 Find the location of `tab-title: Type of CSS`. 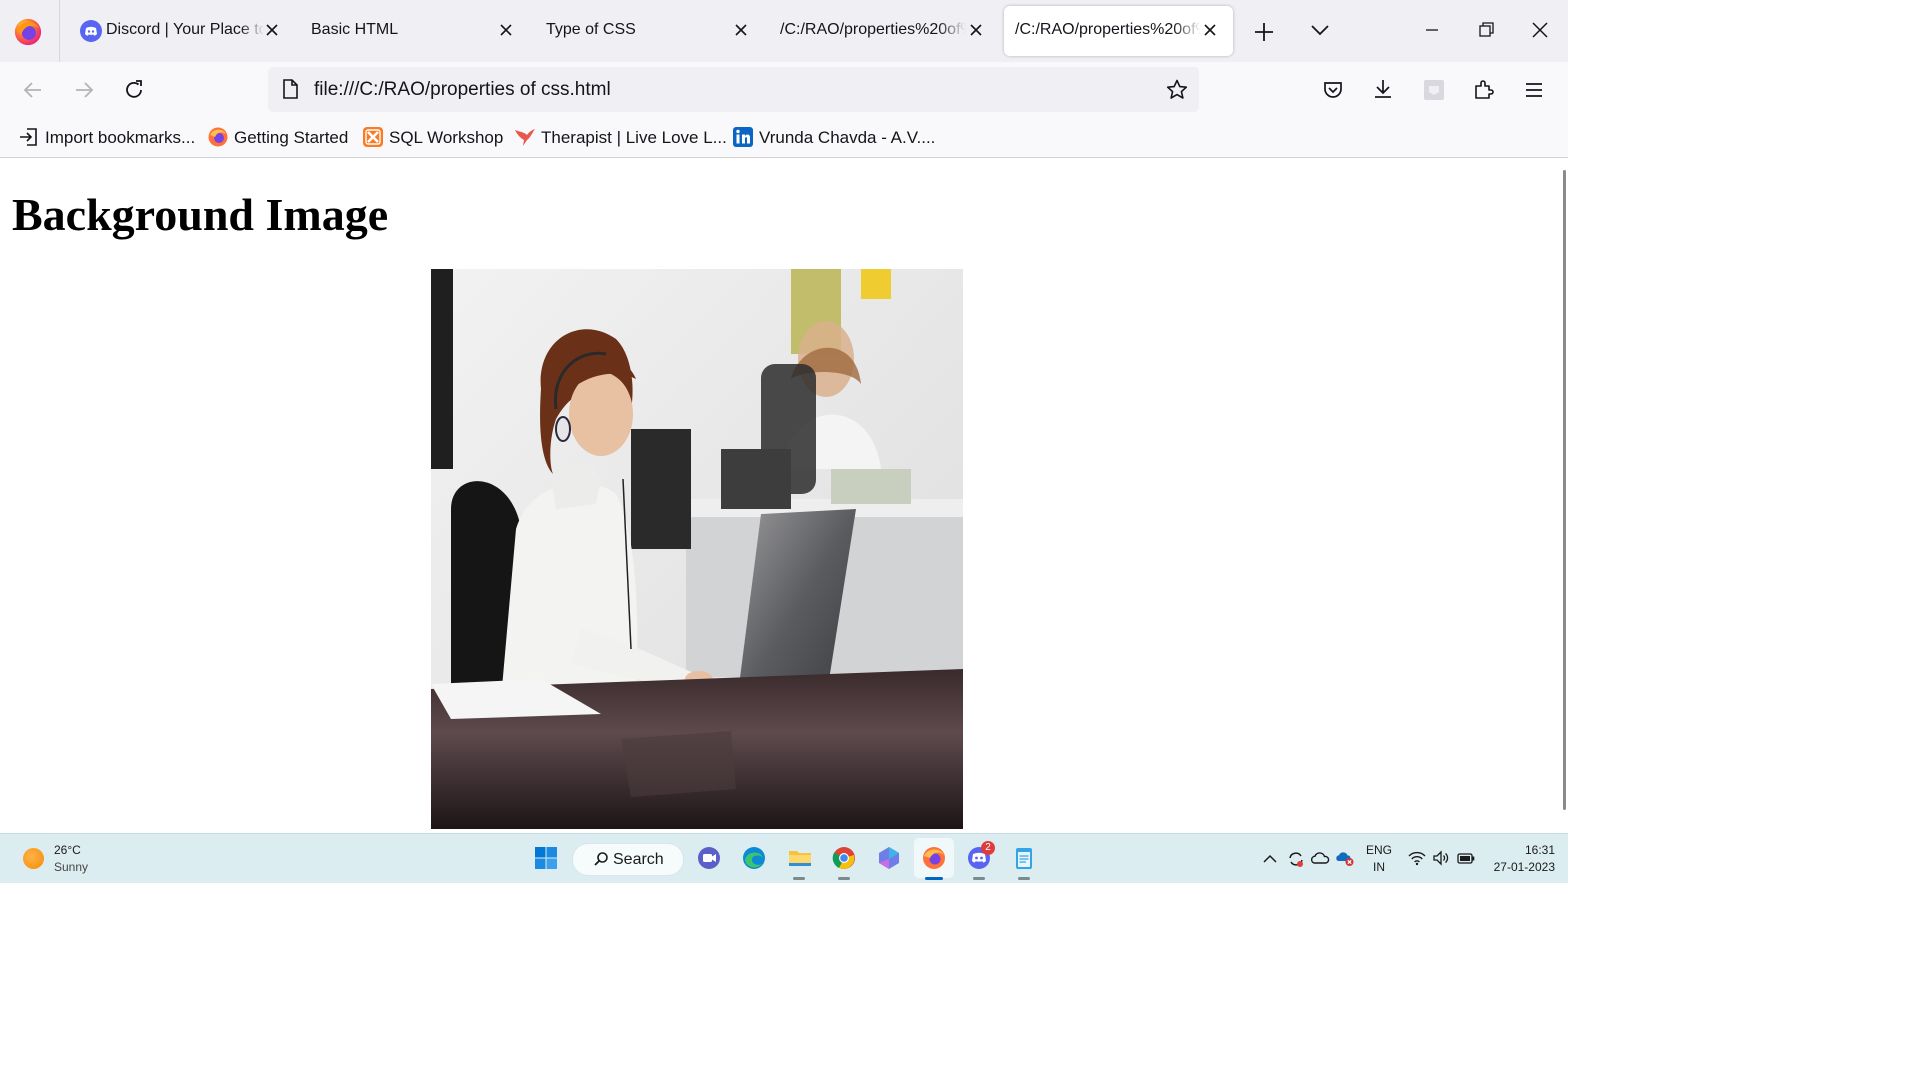

tab-title: Type of CSS is located at coordinates (591, 29).